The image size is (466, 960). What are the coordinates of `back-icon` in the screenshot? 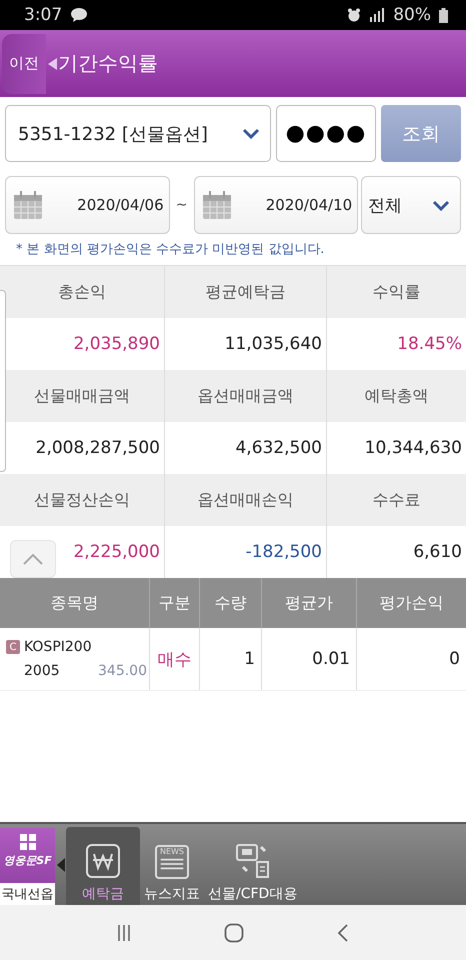 It's located at (343, 932).